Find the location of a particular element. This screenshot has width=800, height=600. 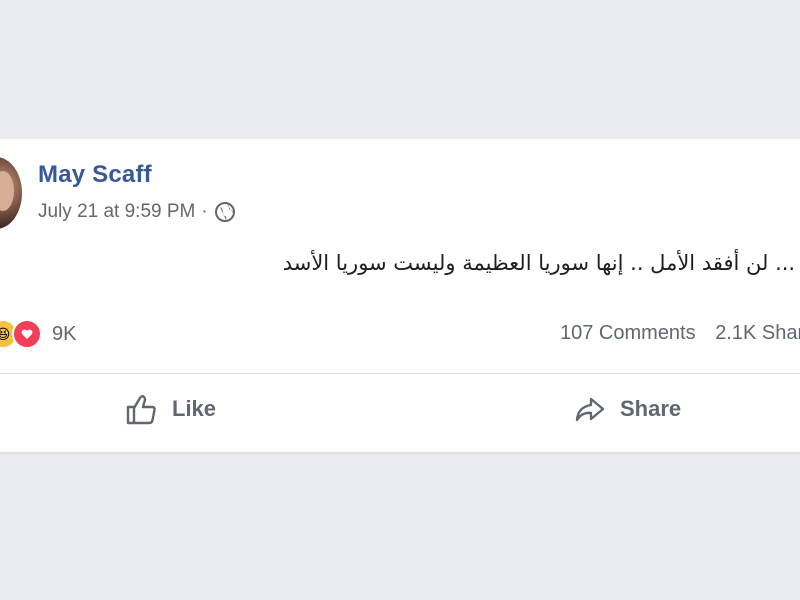

like-label: Like is located at coordinates (194, 408).